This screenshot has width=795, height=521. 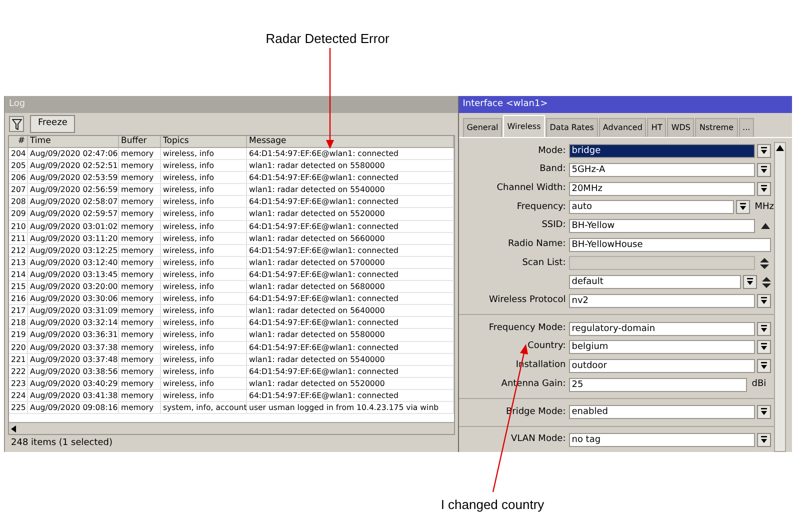 What do you see at coordinates (661, 226) in the screenshot?
I see `input-field: BH-Yellow` at bounding box center [661, 226].